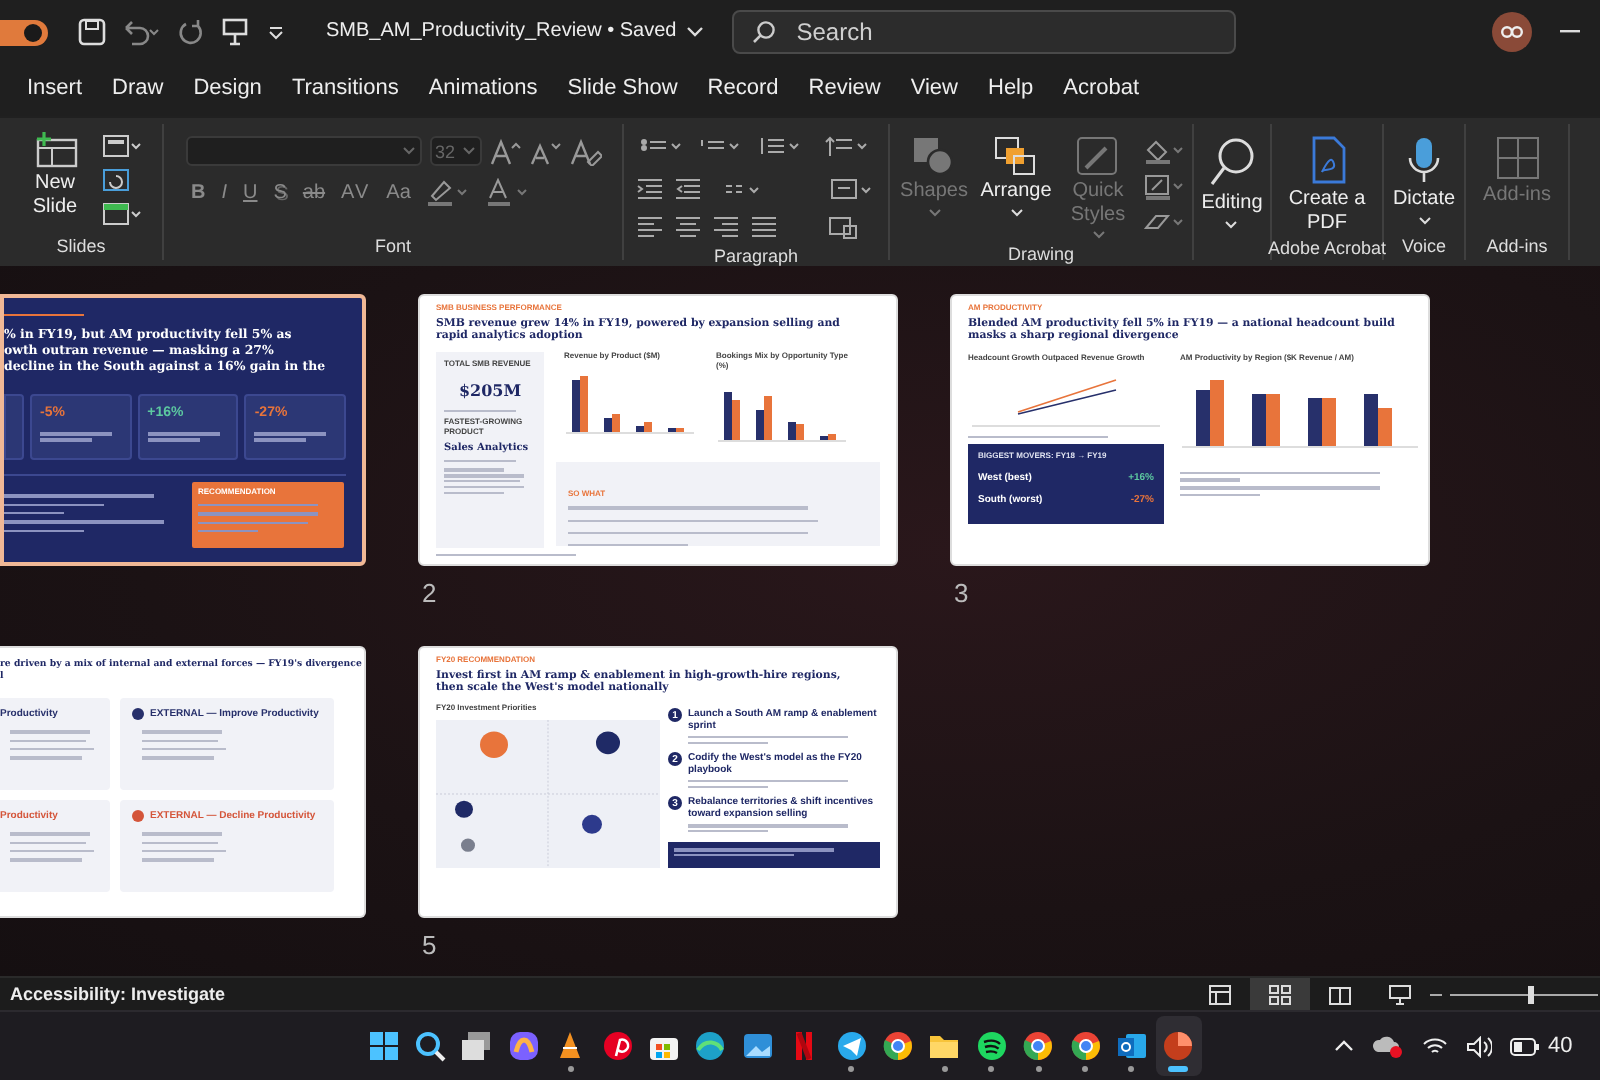 This screenshot has height=1080, width=1600. Describe the element at coordinates (844, 90) in the screenshot. I see `menu-tab: Review` at that location.